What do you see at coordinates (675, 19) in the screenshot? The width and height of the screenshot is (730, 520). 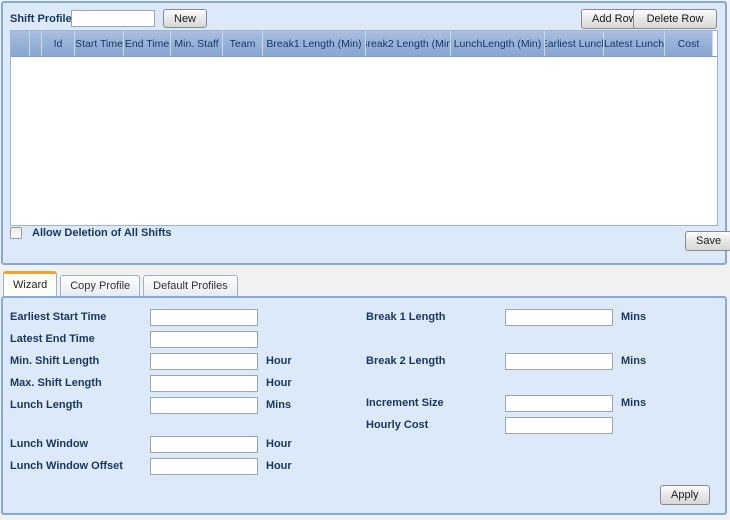 I see `delete-row-button: Delete Row` at bounding box center [675, 19].